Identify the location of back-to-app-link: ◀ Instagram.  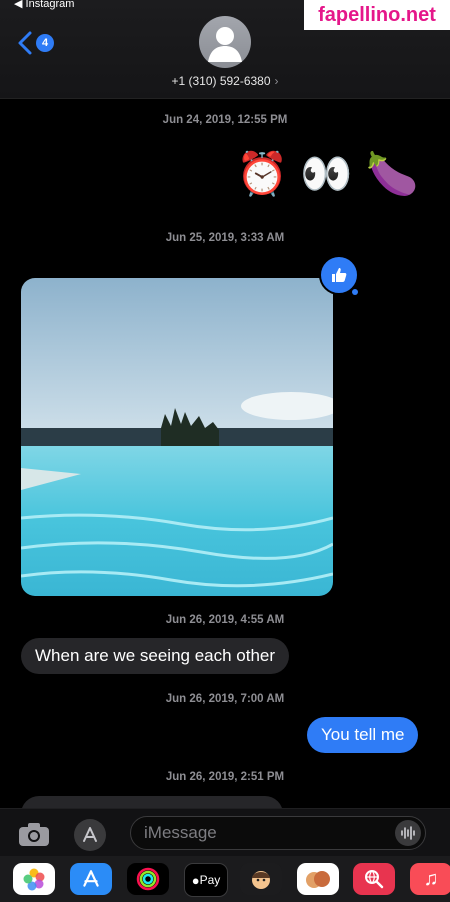
(44, 5).